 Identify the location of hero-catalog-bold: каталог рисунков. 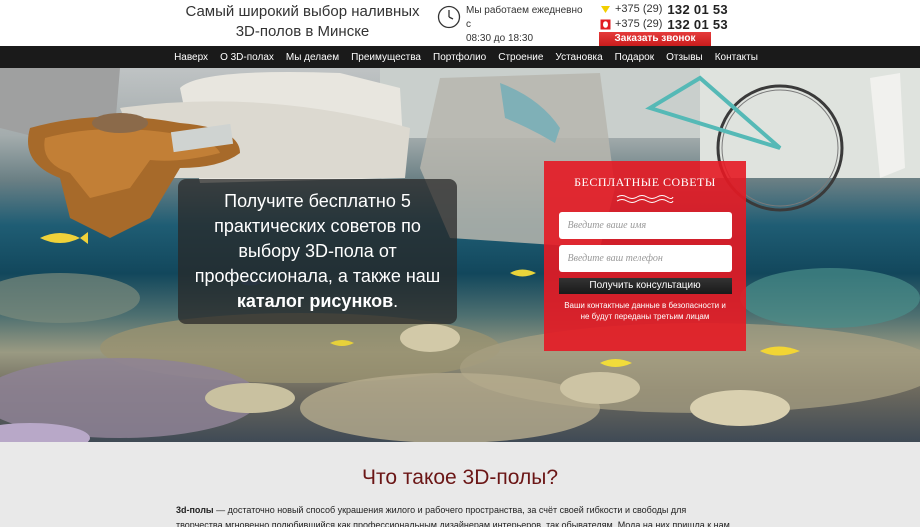
(315, 301).